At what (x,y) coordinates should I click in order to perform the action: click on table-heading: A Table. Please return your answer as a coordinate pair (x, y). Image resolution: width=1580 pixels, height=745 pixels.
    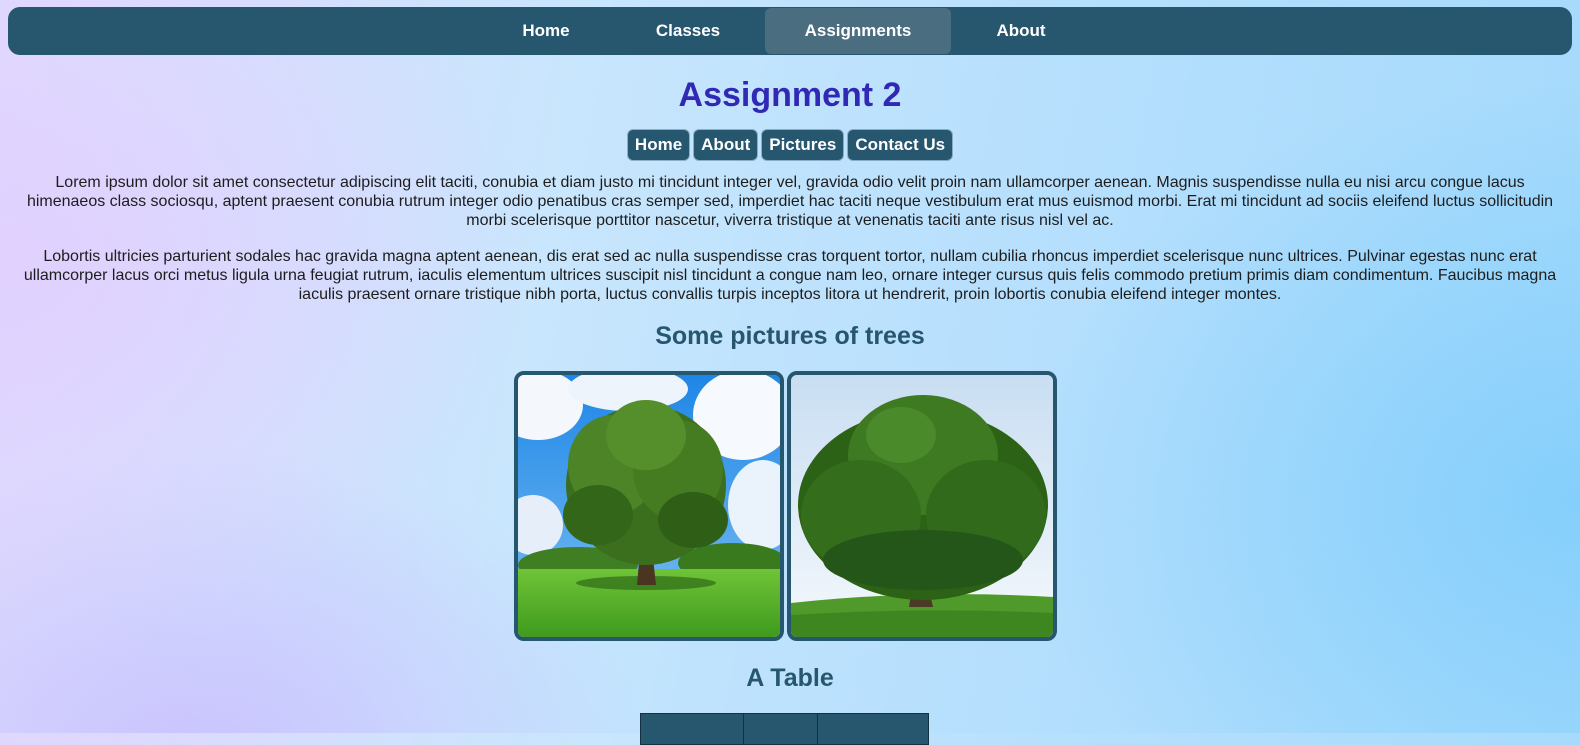
    Looking at the image, I should click on (790, 678).